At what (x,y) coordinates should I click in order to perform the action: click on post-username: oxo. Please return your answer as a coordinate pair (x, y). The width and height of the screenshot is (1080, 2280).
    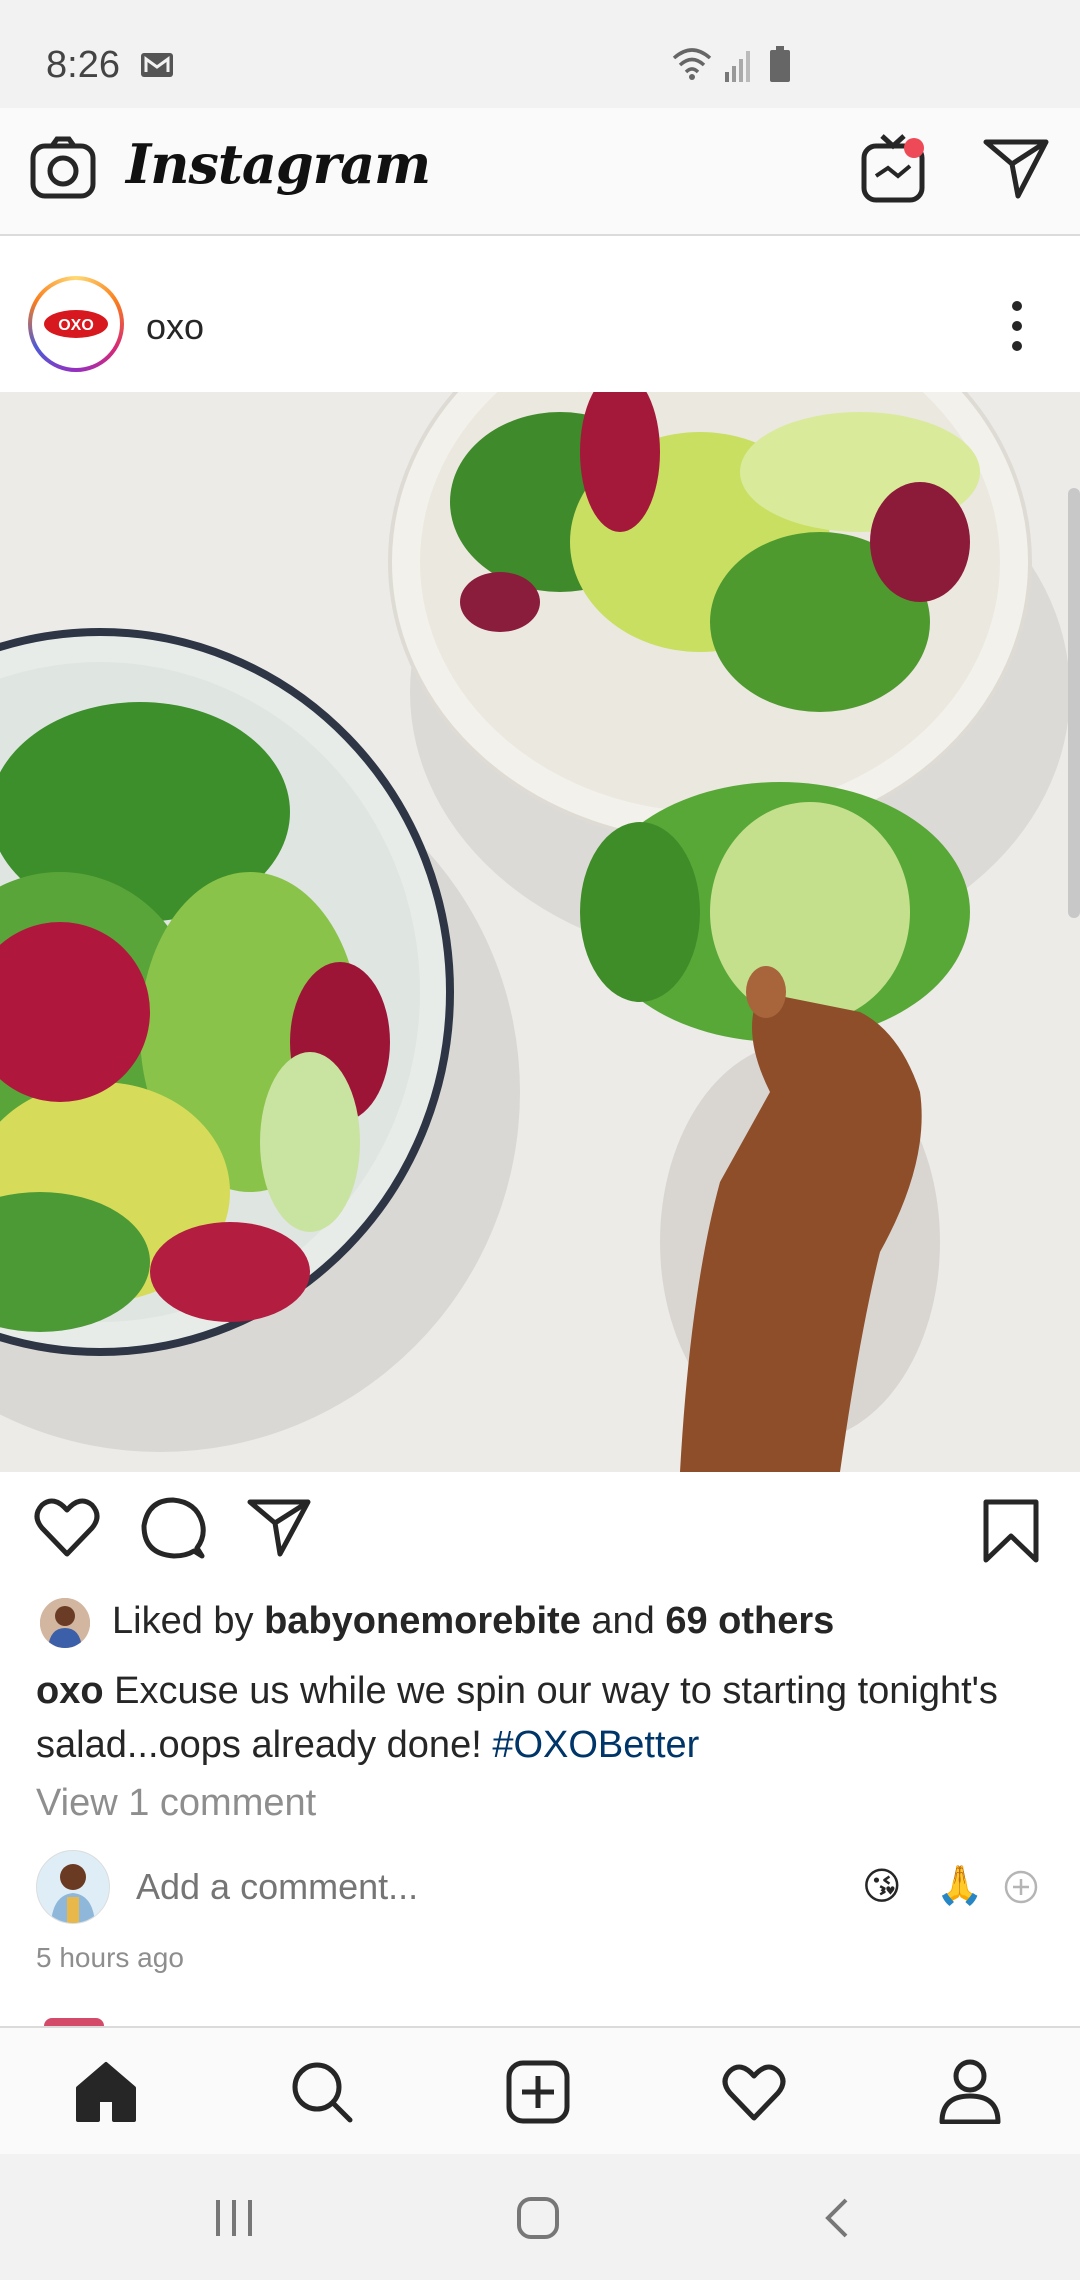
    Looking at the image, I should click on (175, 327).